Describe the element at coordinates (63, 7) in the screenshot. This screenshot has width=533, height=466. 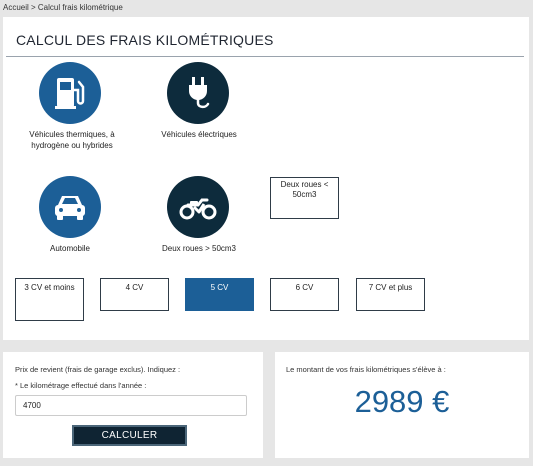
I see `breadcrumb: Accueil > Calcul frais kilométrique` at that location.